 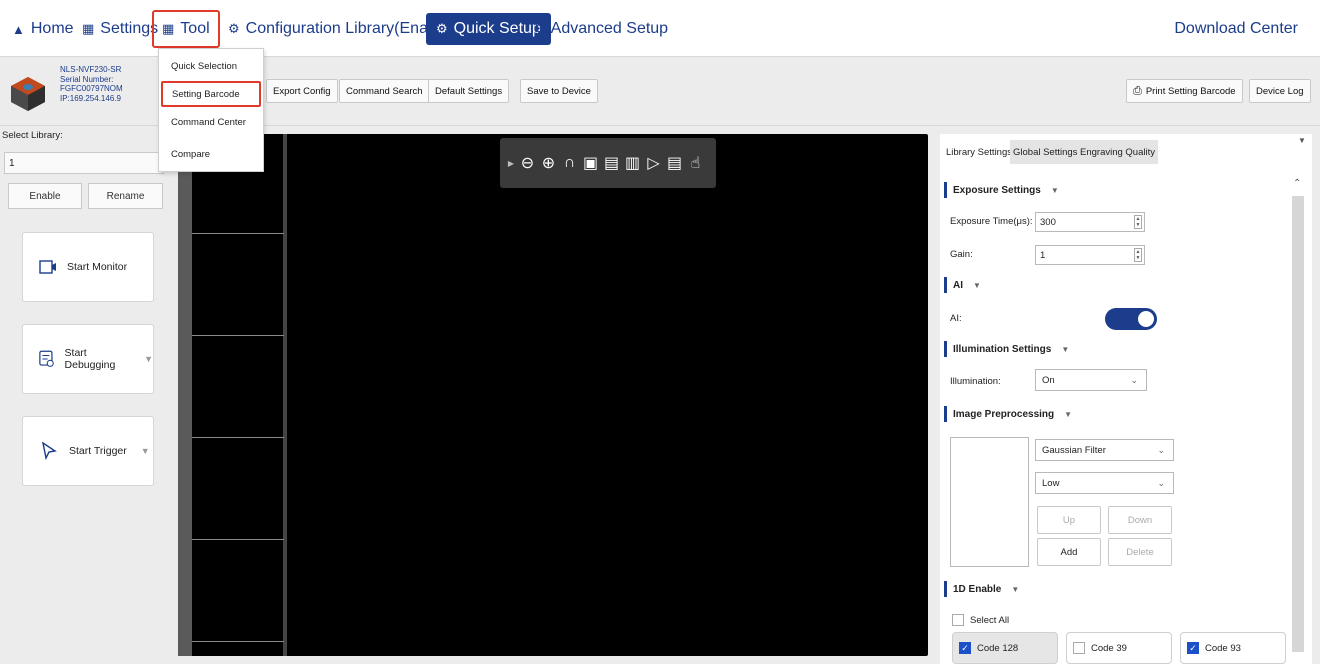 What do you see at coordinates (350, 28) in the screenshot?
I see `nav-config-label: Configuration Library(Enable)` at bounding box center [350, 28].